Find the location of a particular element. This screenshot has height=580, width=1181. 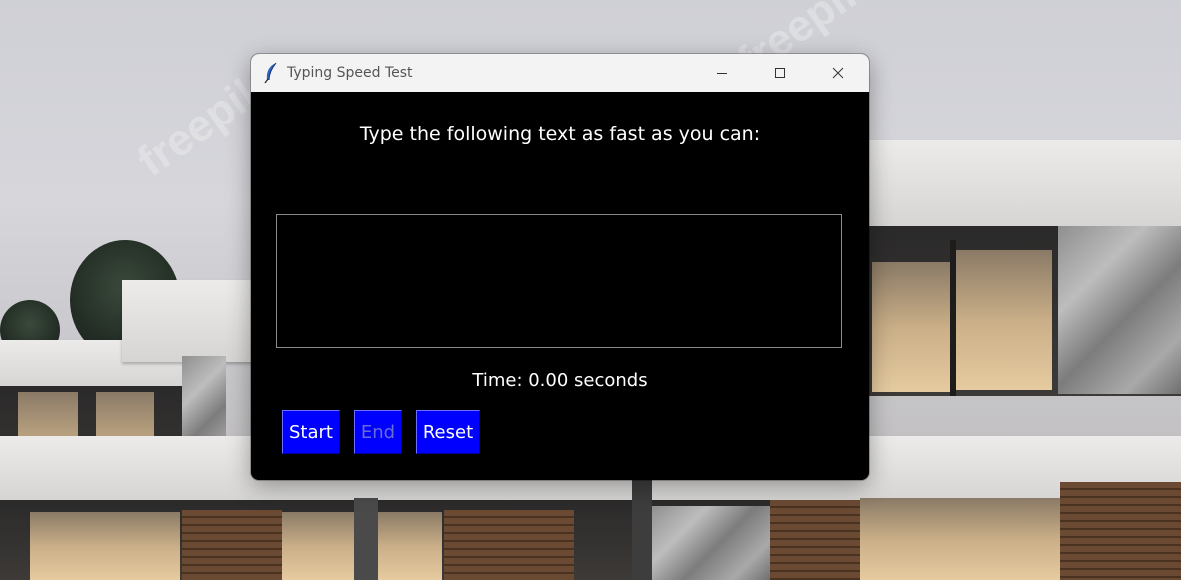

end-button: End is located at coordinates (378, 432).